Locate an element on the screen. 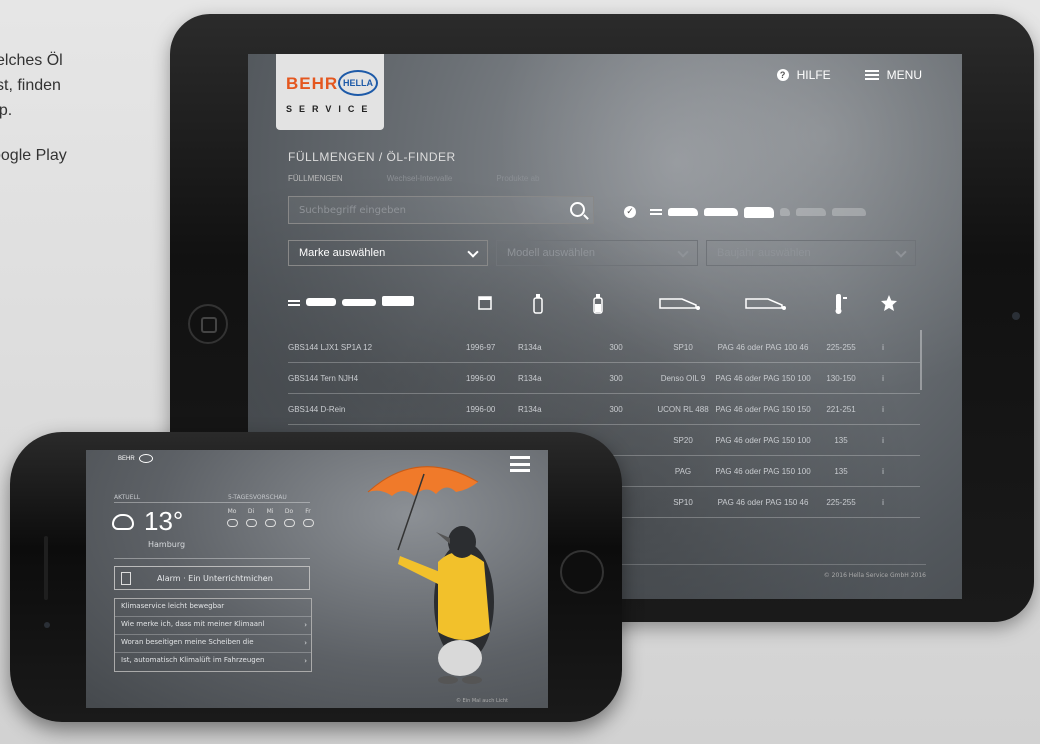 The width and height of the screenshot is (1040, 744). promo-text: elches Öl st, finden pp. oogle Play is located at coordinates (80, 108).